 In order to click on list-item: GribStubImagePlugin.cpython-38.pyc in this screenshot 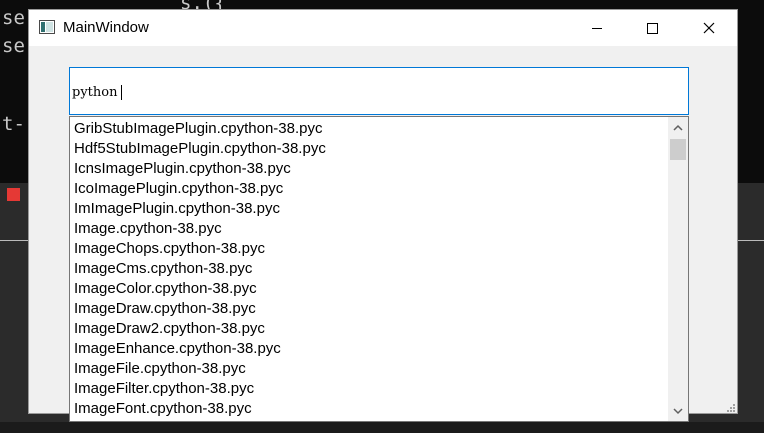, I will do `click(368, 129)`.